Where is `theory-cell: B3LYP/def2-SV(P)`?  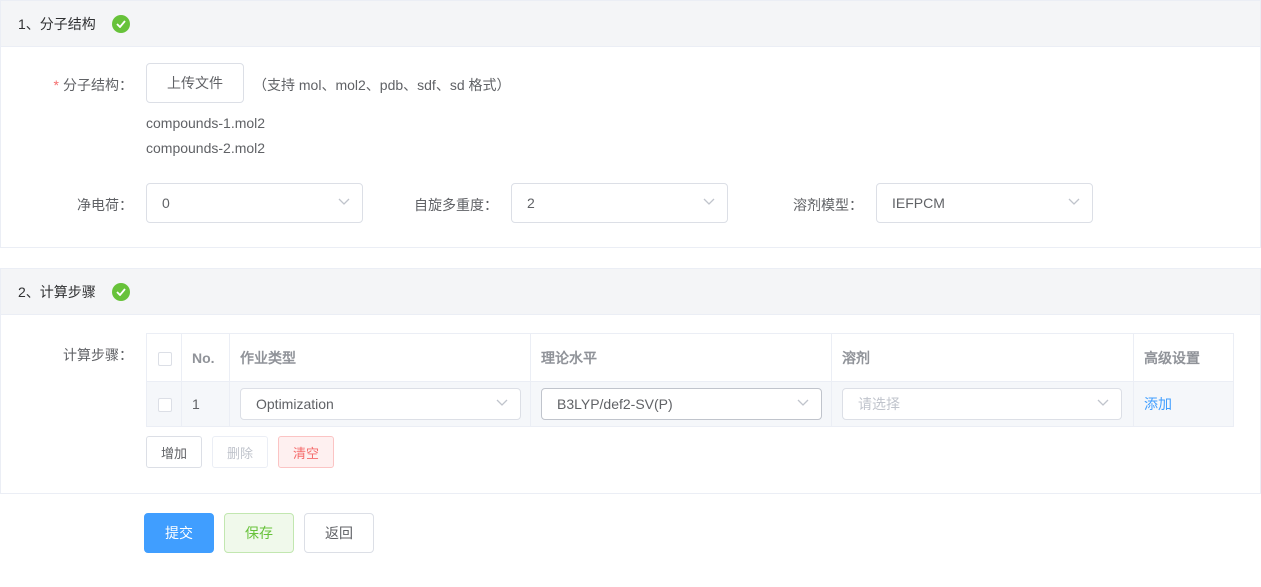 theory-cell: B3LYP/def2-SV(P) is located at coordinates (681, 404).